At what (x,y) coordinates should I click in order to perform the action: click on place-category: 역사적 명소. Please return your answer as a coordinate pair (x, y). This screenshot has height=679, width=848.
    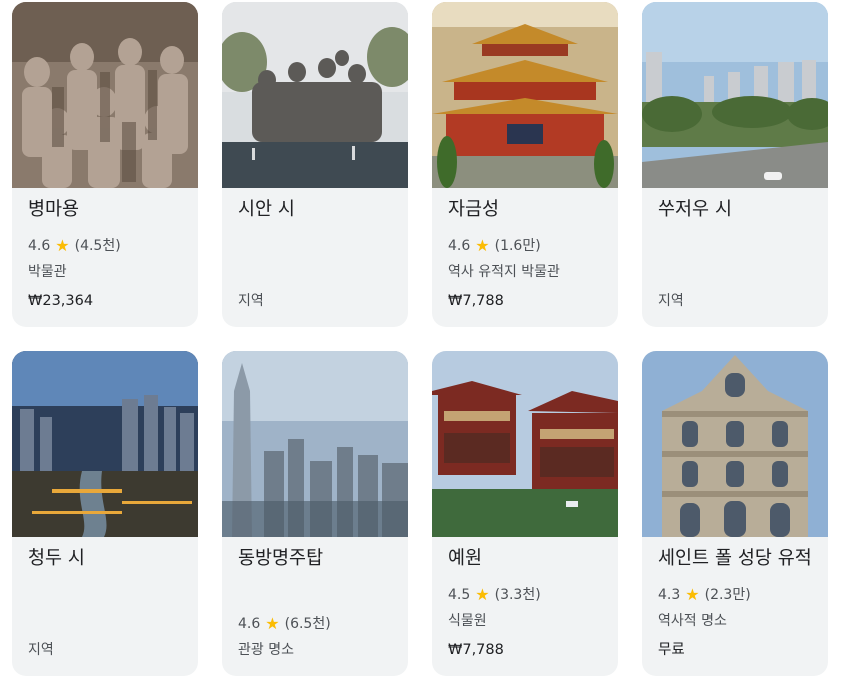
    Looking at the image, I should click on (692, 621).